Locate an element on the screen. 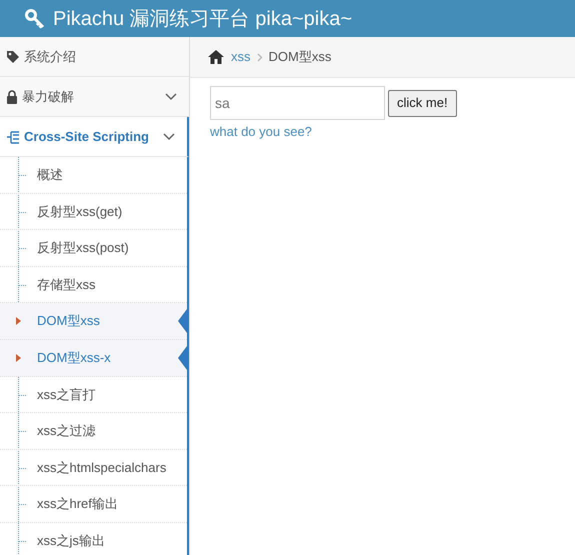  tag-icon is located at coordinates (13, 57).